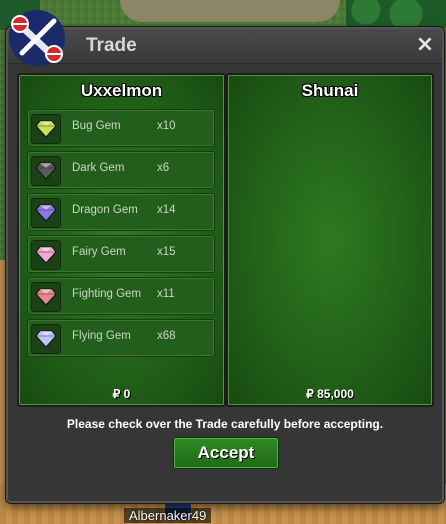 This screenshot has width=446, height=524. I want to click on item-slot: Flying Gem x68, so click(121, 338).